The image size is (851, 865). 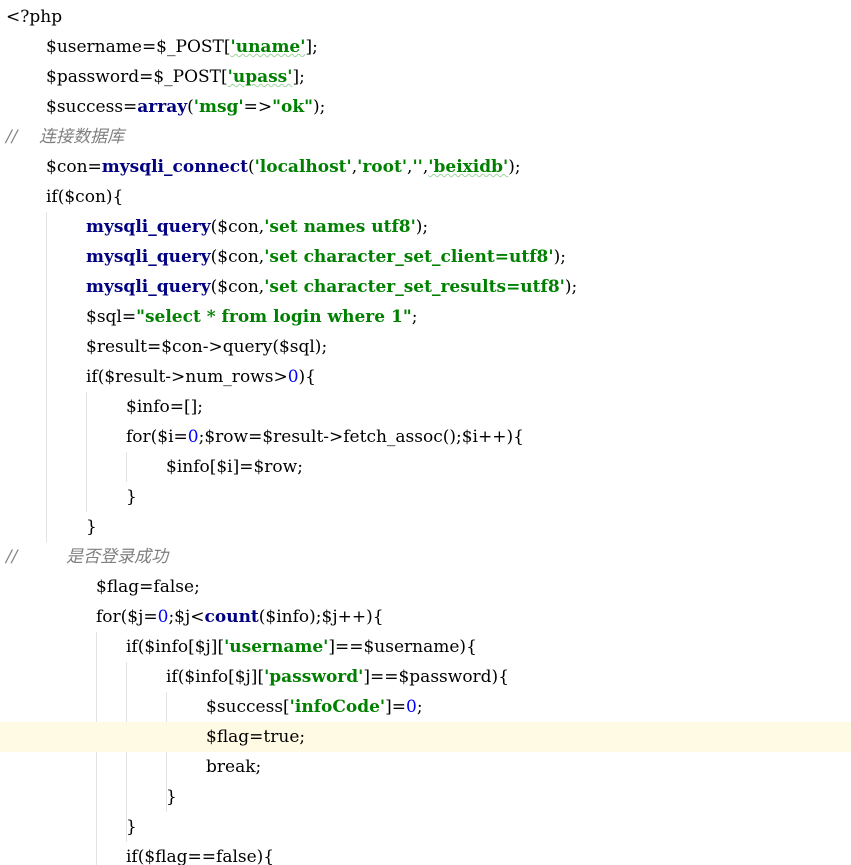 I want to click on code-token-txt: if($flag==false){, so click(x=200, y=856).